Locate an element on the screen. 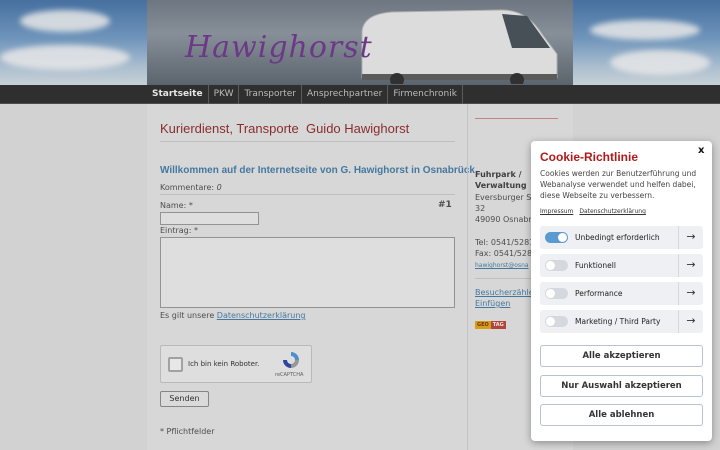 The height and width of the screenshot is (450, 720). category-row-necessary: Unbedingt erforderlich → is located at coordinates (621, 237).